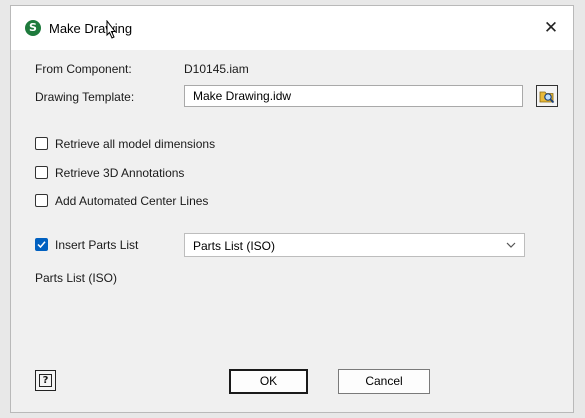  What do you see at coordinates (354, 245) in the screenshot?
I see `parts-list-style-dropdown: Parts List (ISO)` at bounding box center [354, 245].